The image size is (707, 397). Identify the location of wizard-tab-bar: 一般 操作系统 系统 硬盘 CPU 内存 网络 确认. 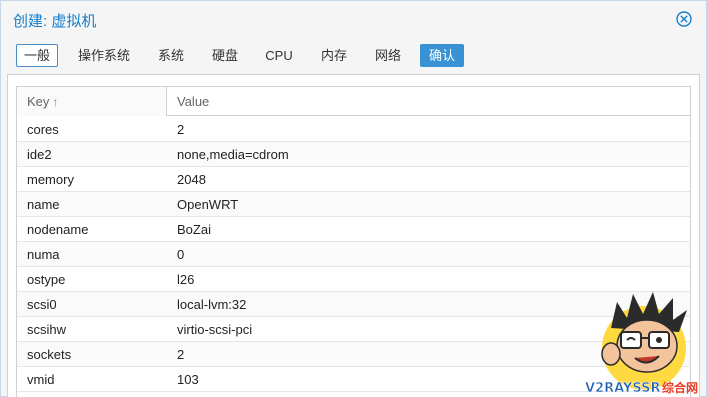
(353, 55).